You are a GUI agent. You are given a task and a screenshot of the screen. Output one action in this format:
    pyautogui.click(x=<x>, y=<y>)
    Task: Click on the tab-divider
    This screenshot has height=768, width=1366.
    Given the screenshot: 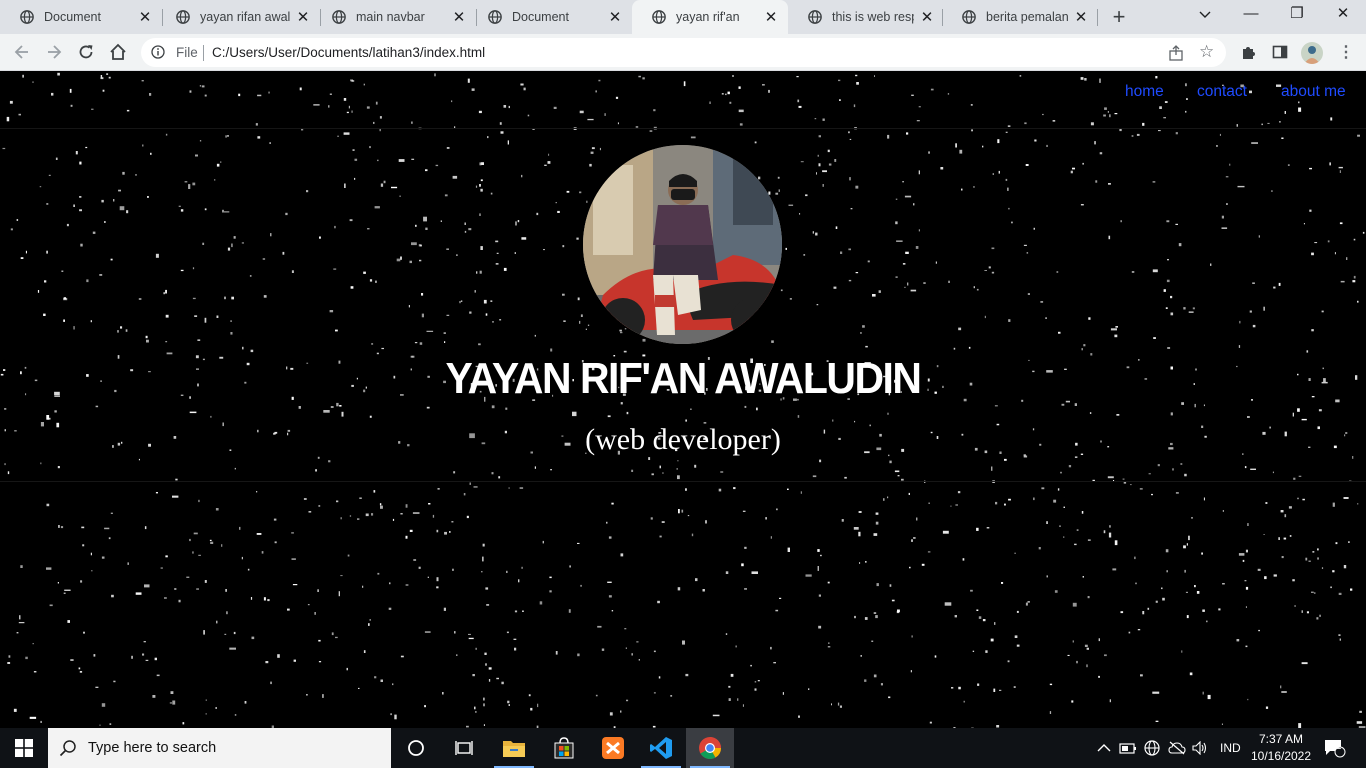 What is the action you would take?
    pyautogui.click(x=1097, y=17)
    